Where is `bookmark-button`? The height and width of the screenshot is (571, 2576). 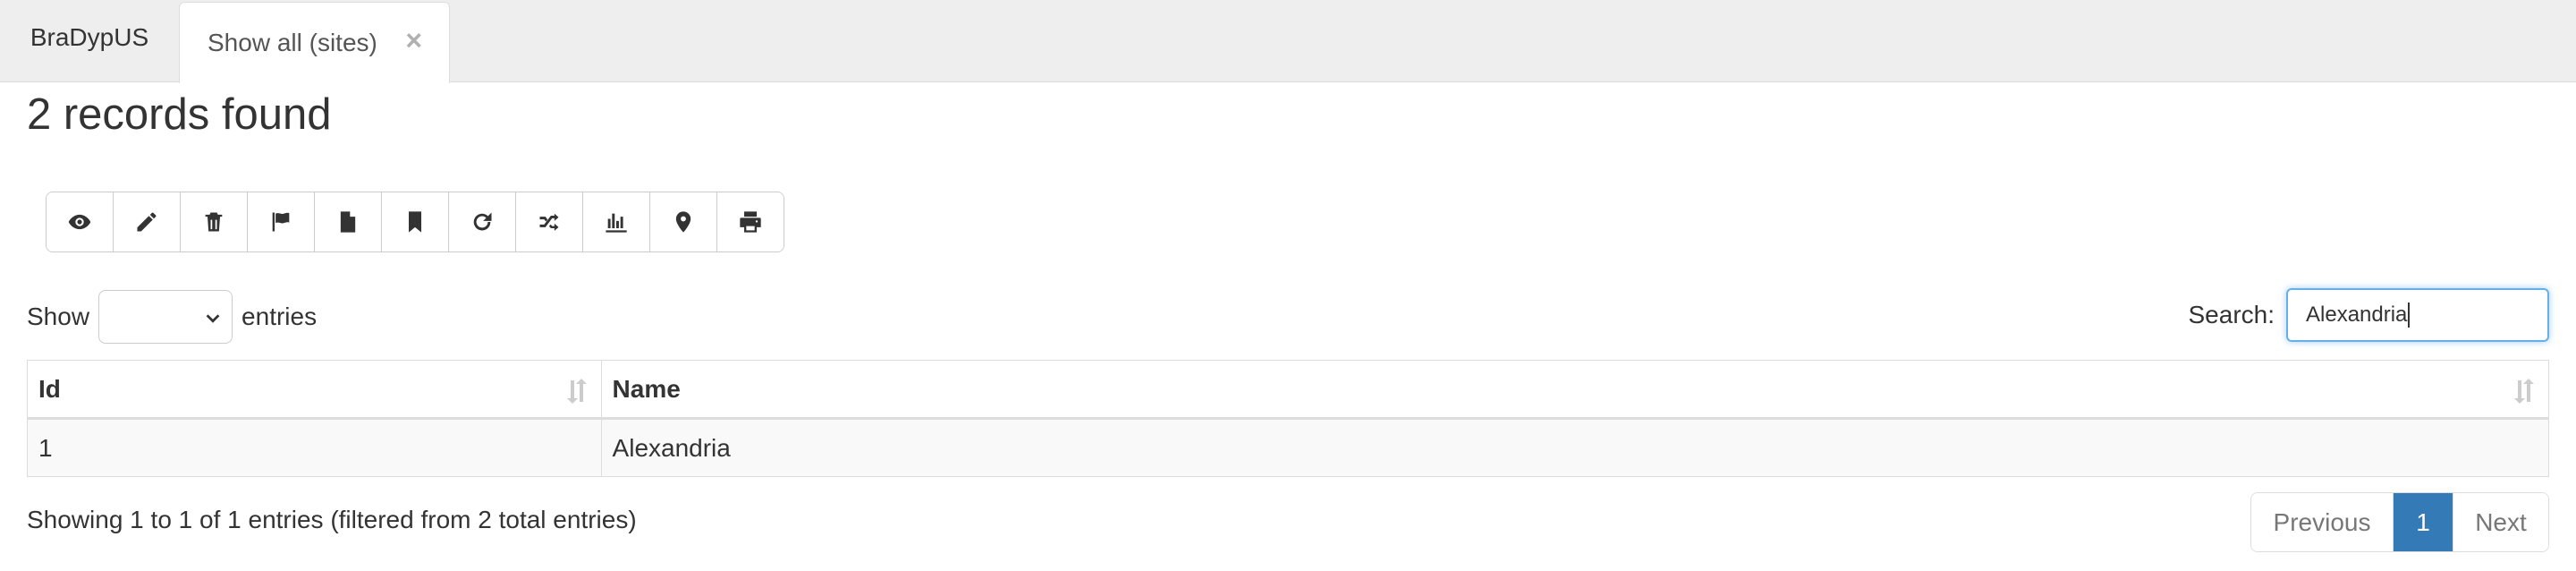 bookmark-button is located at coordinates (415, 221).